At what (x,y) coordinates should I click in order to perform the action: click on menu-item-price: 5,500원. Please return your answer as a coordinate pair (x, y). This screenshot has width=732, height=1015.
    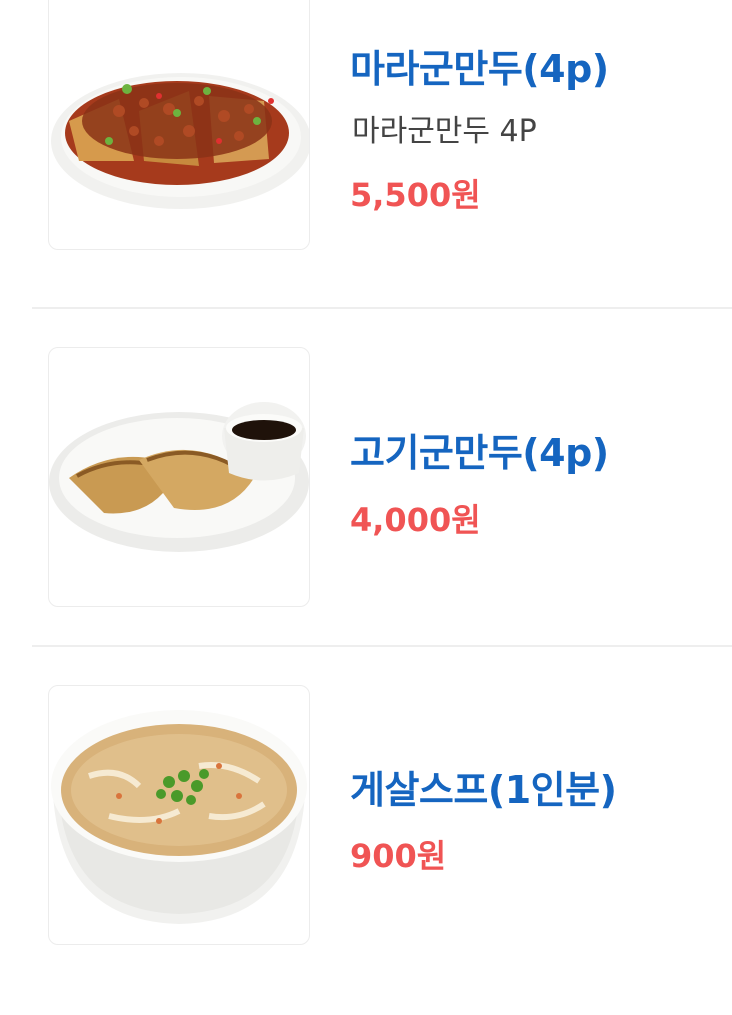
    Looking at the image, I should click on (415, 195).